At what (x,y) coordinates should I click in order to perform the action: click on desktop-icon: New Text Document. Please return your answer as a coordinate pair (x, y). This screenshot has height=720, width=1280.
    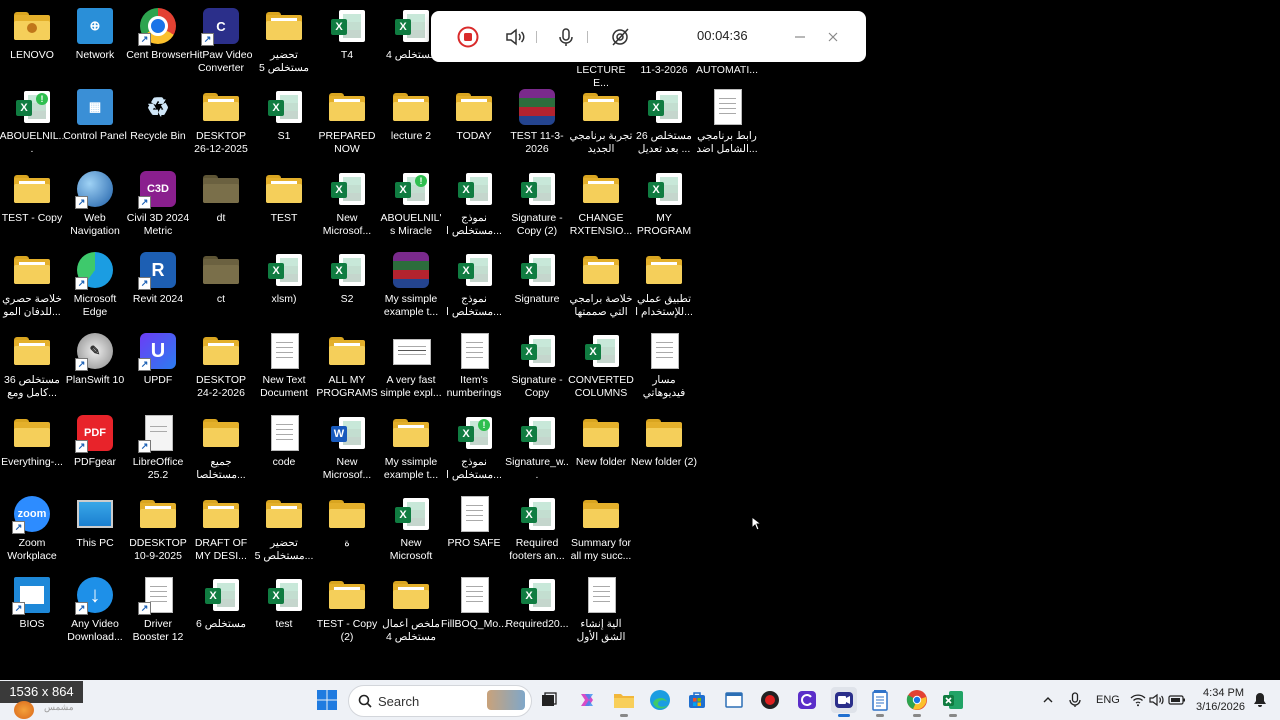
    Looking at the image, I should click on (284, 365).